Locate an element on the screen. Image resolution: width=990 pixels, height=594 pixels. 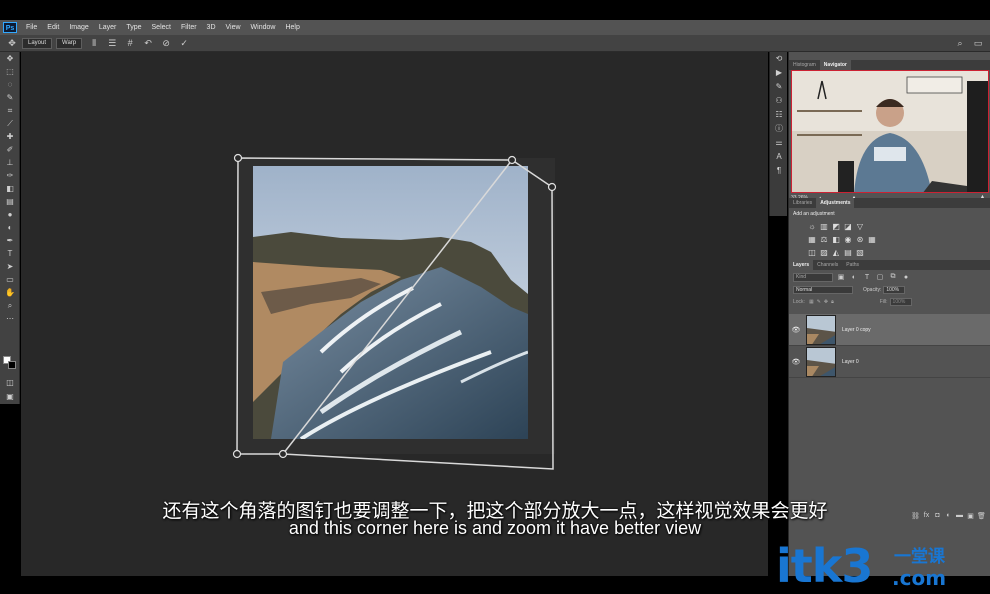
posterize-icon: ▨ is located at coordinates (824, 253).